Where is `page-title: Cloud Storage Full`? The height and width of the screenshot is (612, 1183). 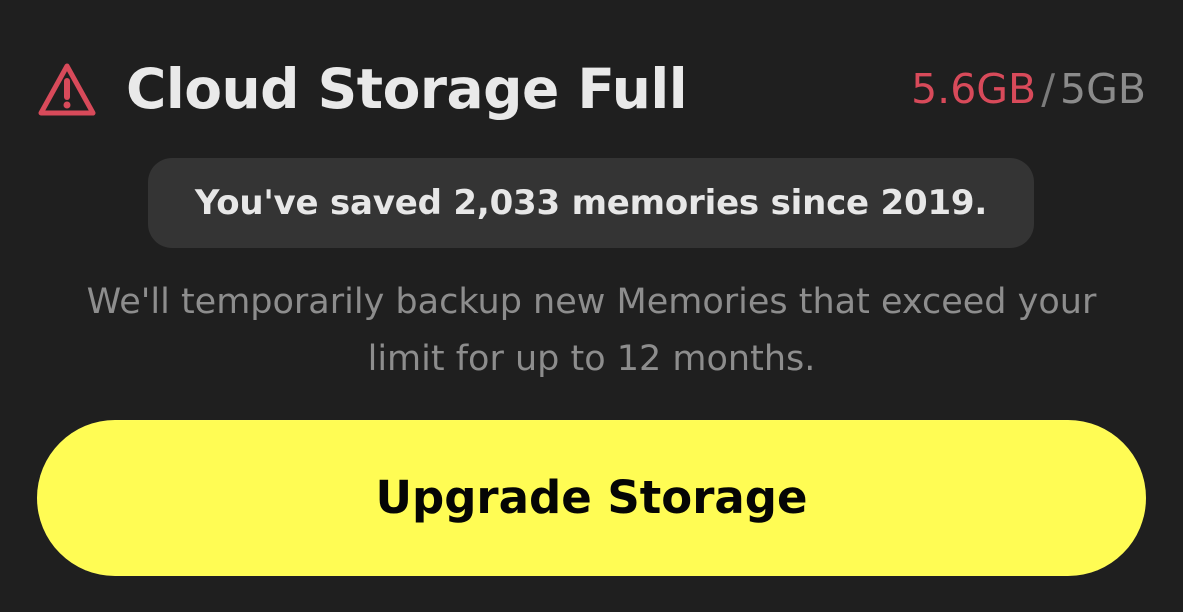 page-title: Cloud Storage Full is located at coordinates (407, 89).